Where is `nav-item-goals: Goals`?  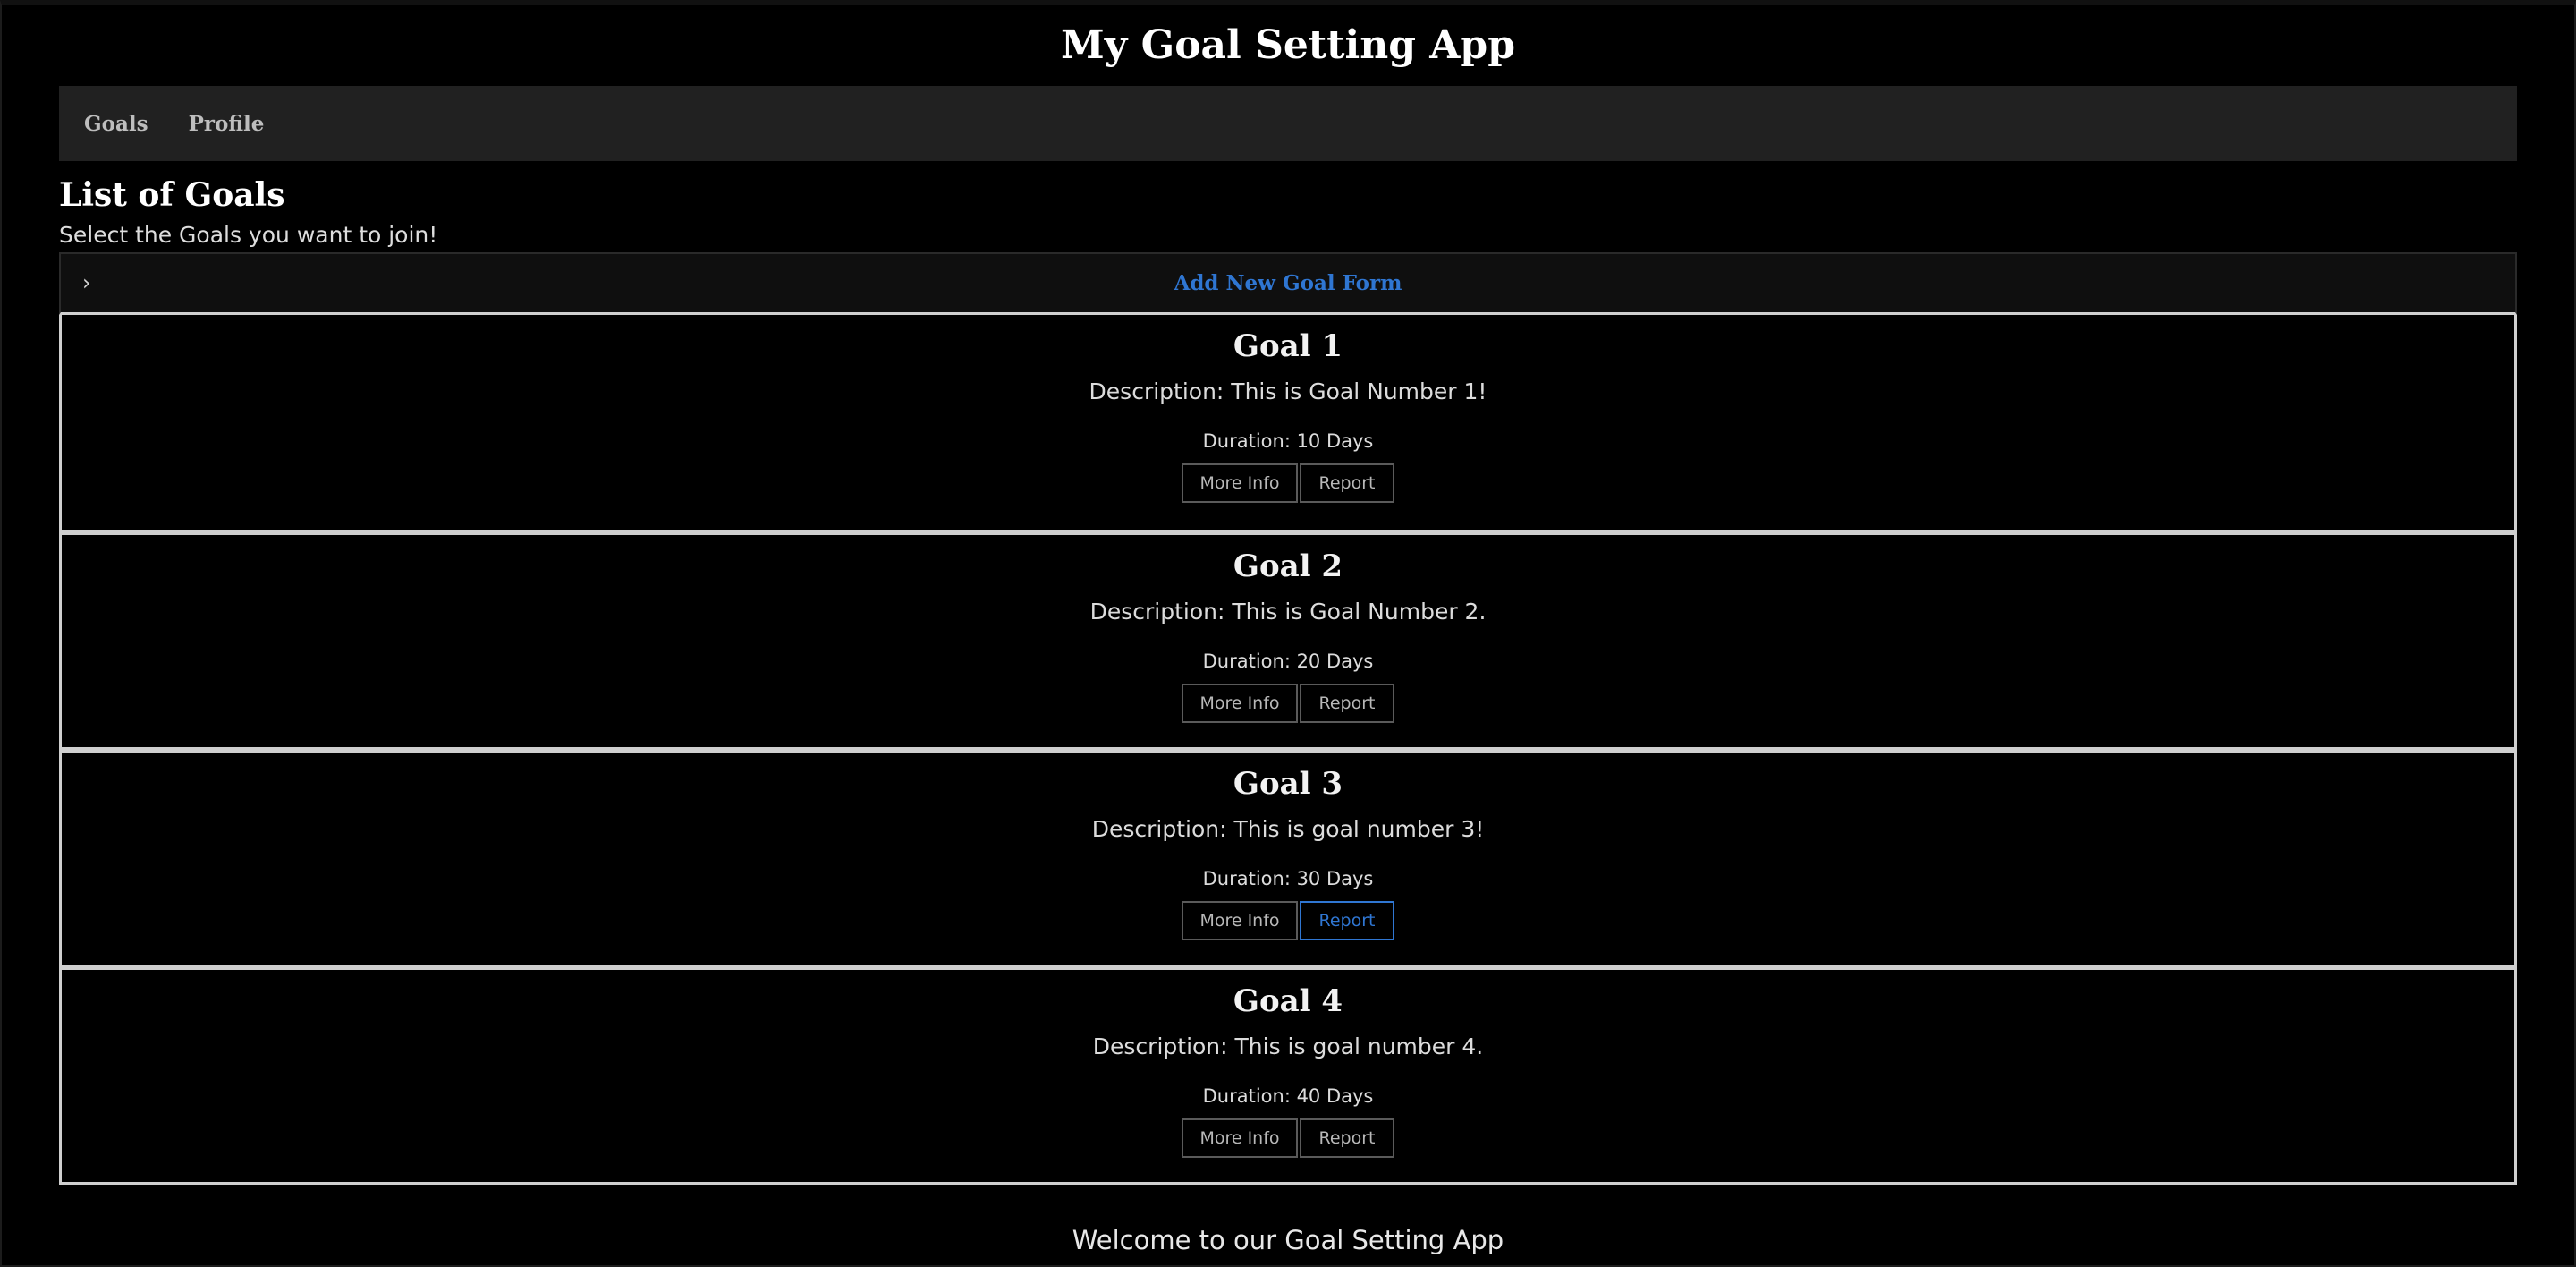
nav-item-goals: Goals is located at coordinates (116, 124).